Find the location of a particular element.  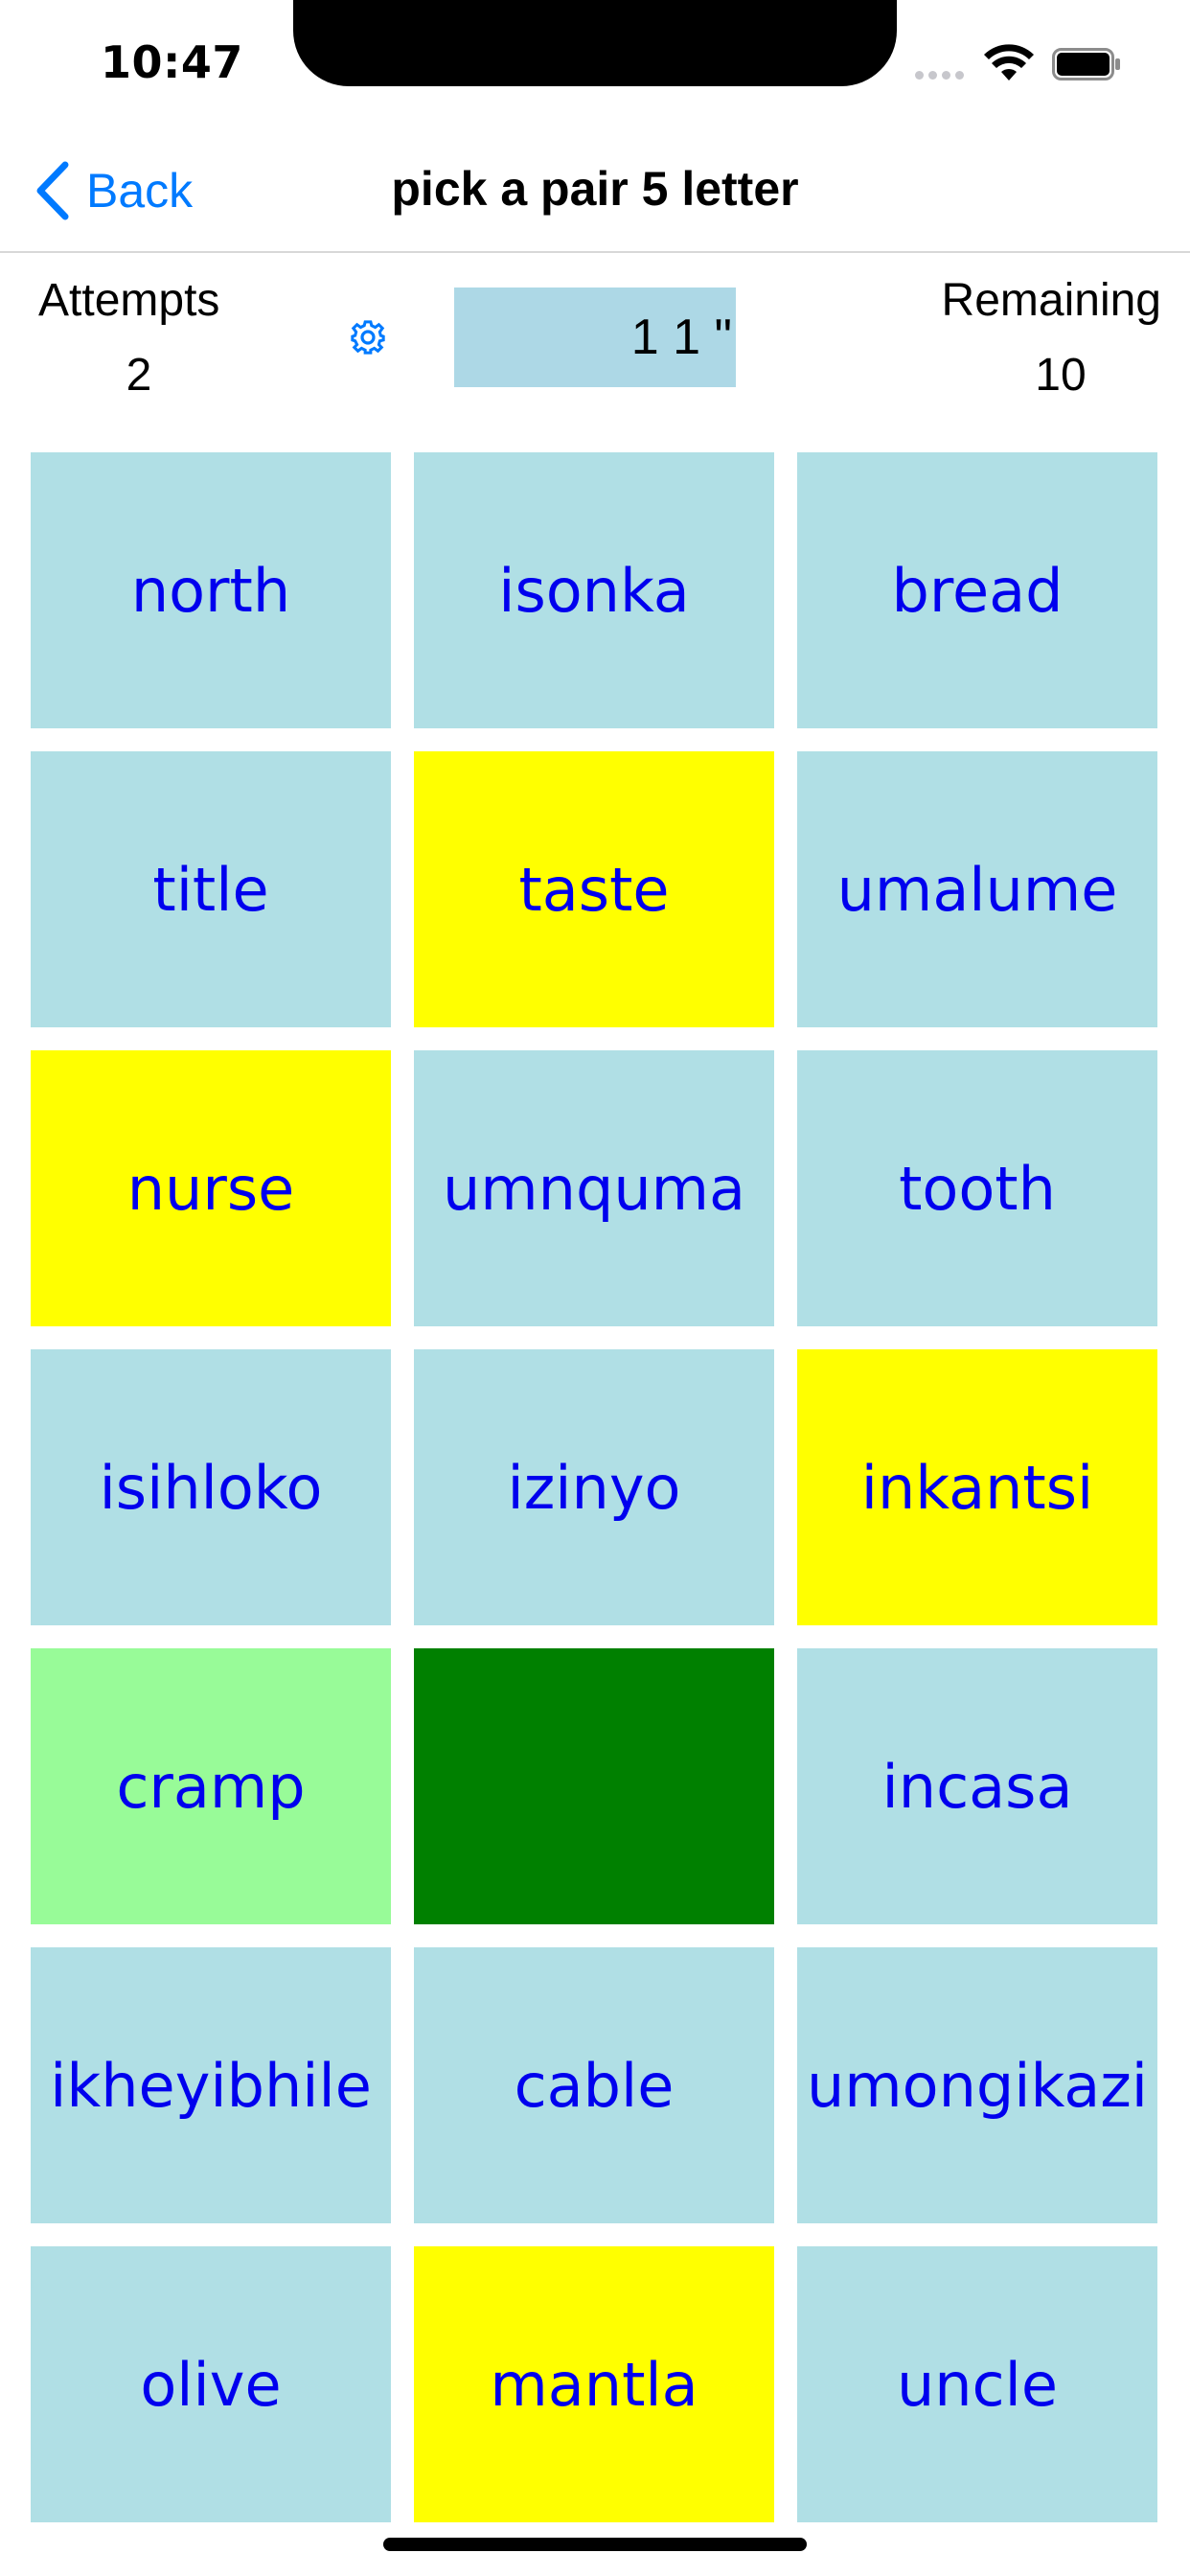

cellular-signal-icon is located at coordinates (940, 75).